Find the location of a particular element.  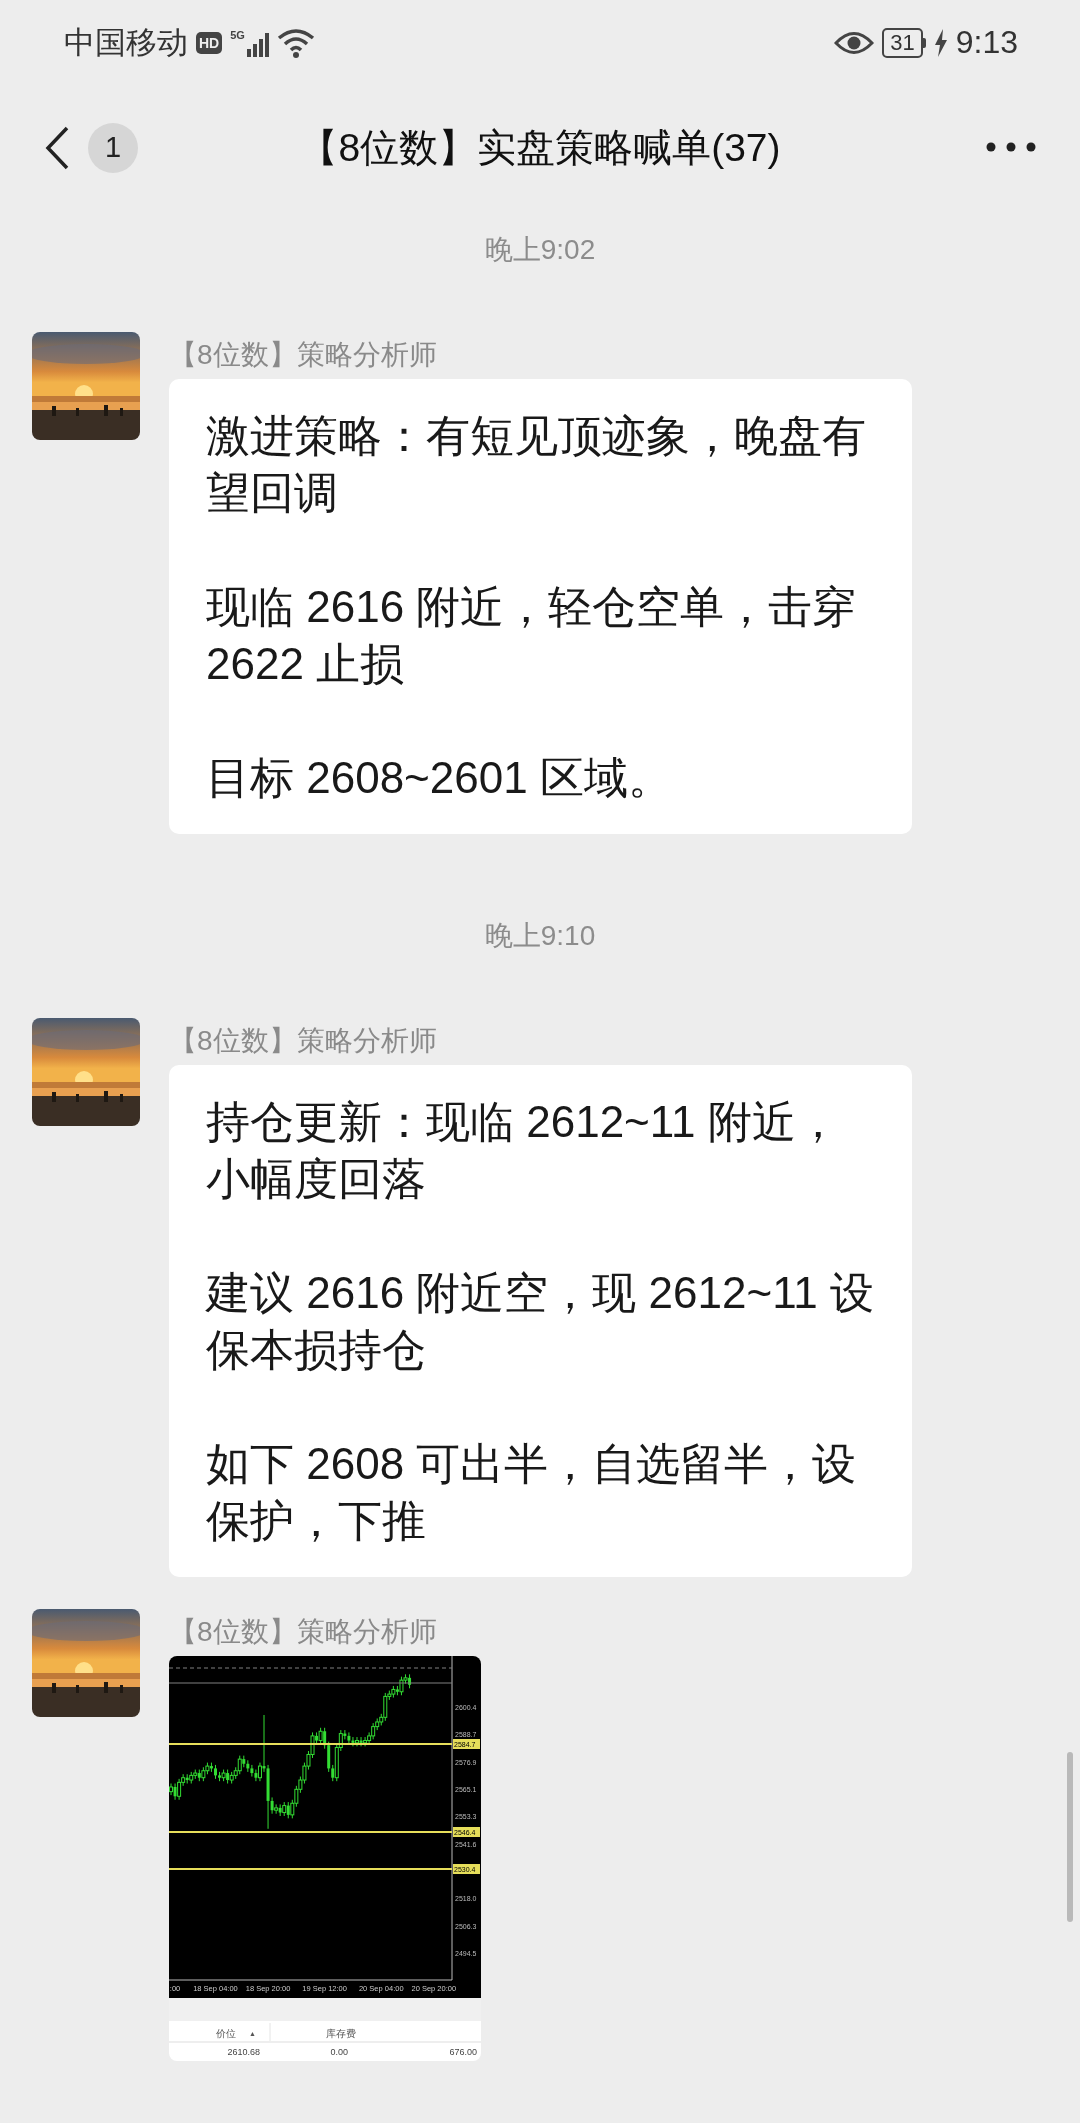

unread-badge: 1 is located at coordinates (113, 147).